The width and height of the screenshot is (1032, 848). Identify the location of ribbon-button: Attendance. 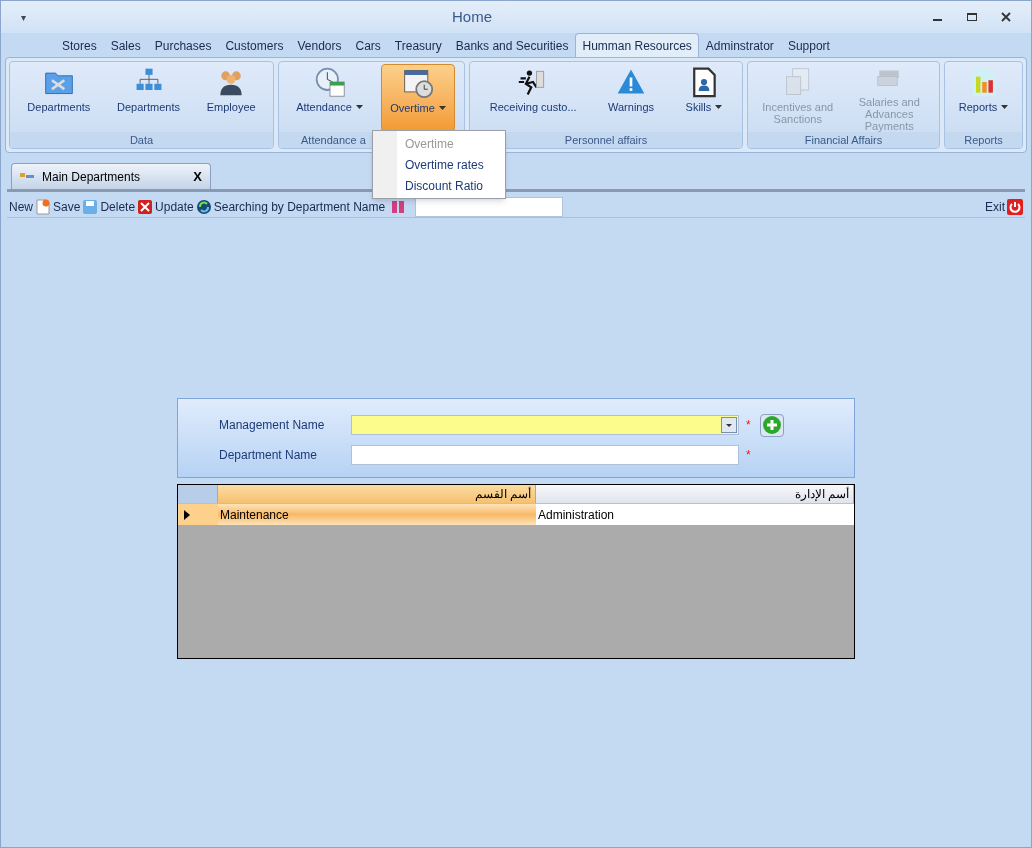
(329, 98).